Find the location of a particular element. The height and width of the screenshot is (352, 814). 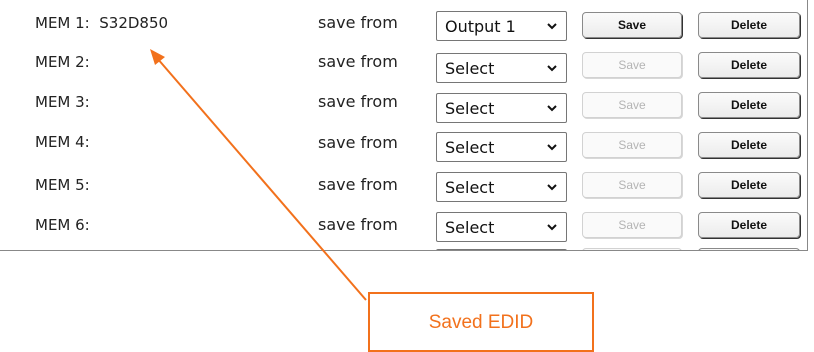

source-select: Output 1 is located at coordinates (501, 26).